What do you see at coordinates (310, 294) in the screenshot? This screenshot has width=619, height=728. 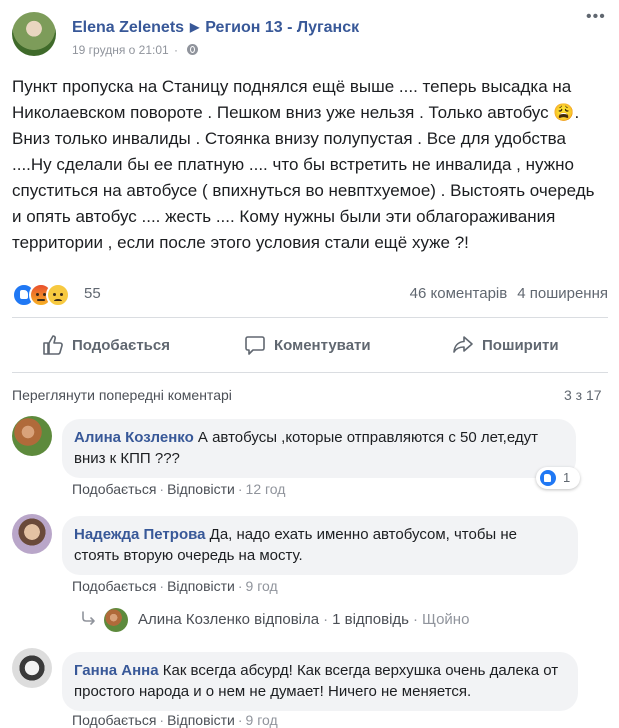 I see `reactions-summary: 55 46 коментарів 4 поширення` at bounding box center [310, 294].